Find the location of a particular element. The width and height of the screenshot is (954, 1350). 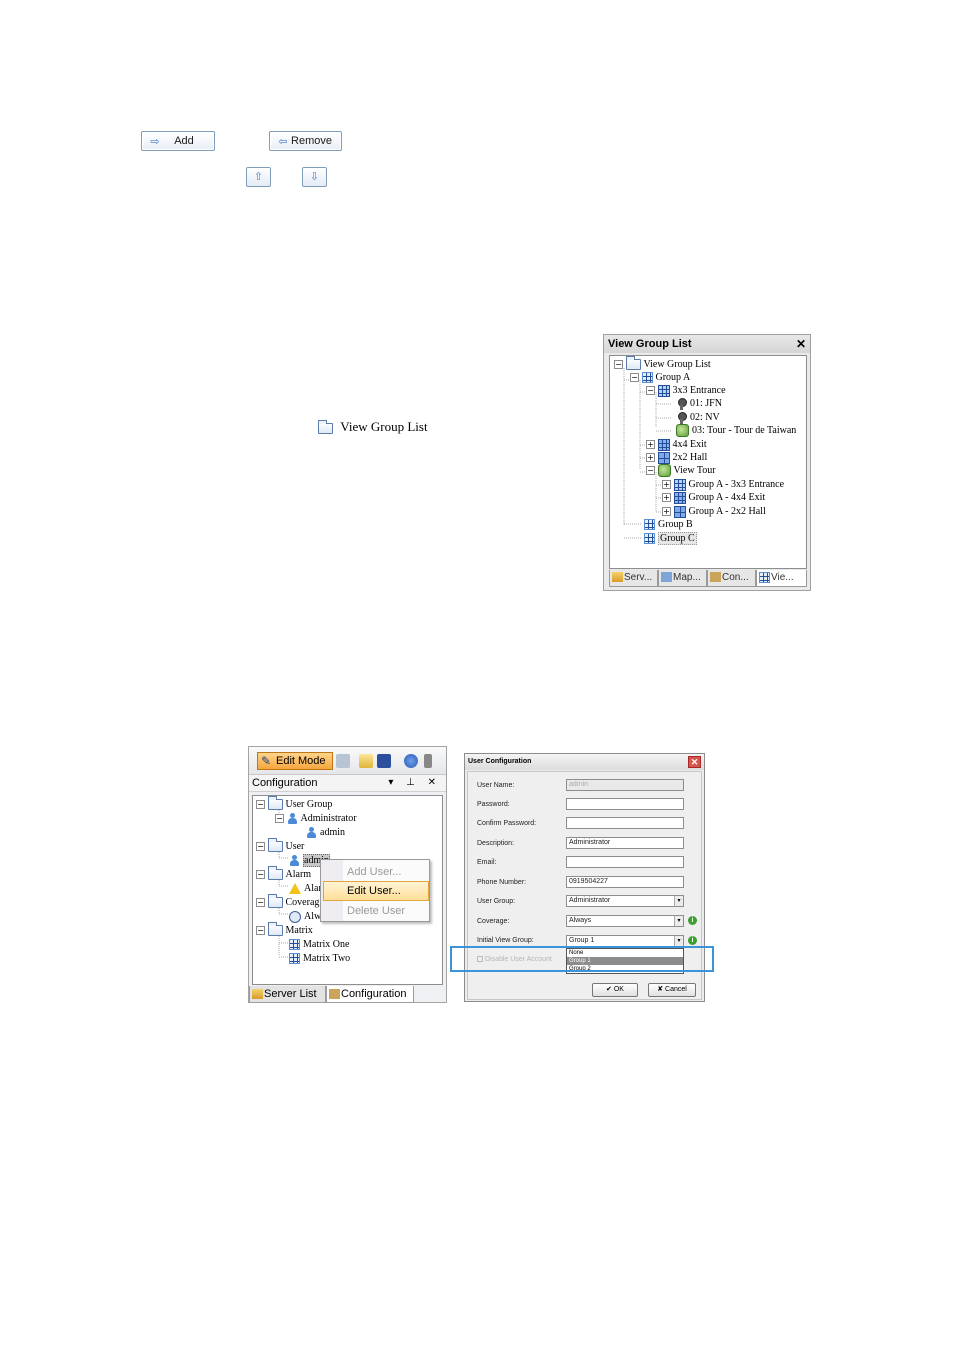

phone-field: 0919504227 is located at coordinates (625, 882).